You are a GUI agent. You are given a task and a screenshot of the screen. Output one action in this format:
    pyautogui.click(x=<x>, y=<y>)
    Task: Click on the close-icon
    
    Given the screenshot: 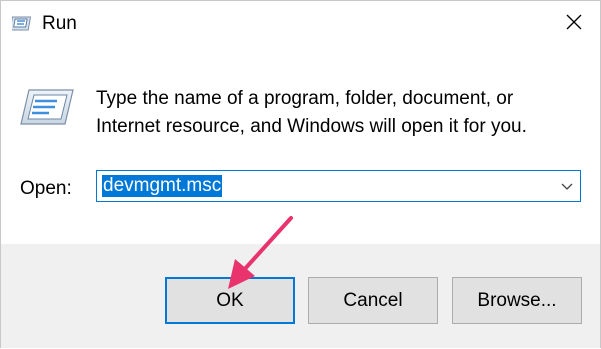 What is the action you would take?
    pyautogui.click(x=574, y=24)
    